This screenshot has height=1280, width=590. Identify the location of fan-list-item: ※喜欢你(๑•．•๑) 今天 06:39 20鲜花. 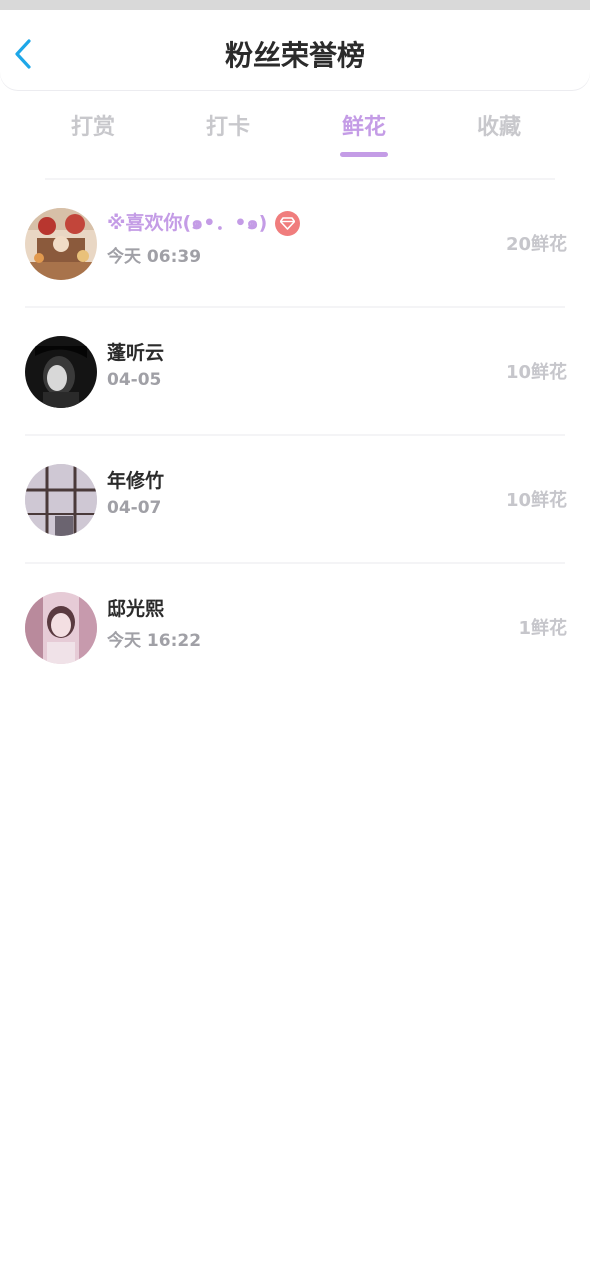
(295, 244).